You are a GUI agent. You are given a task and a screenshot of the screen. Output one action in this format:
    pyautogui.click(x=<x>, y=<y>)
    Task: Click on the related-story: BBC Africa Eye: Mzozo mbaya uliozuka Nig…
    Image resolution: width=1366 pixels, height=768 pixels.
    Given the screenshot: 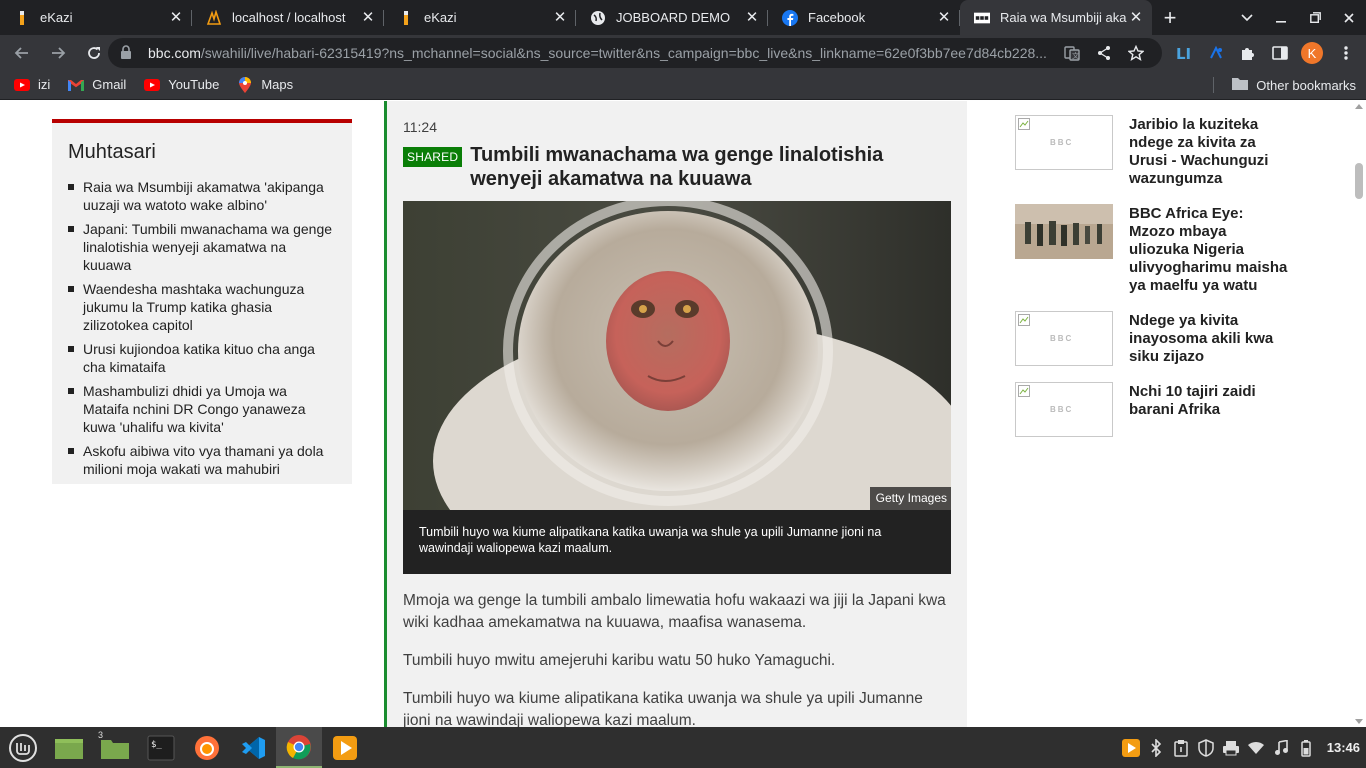 What is the action you would take?
    pyautogui.click(x=1165, y=249)
    